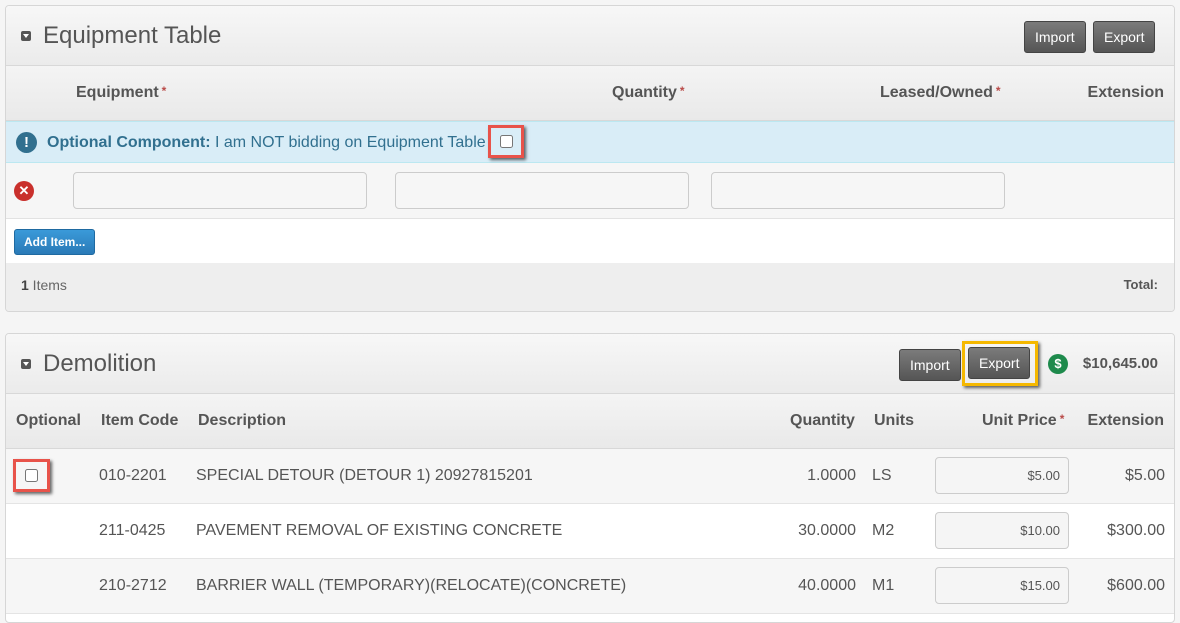 The height and width of the screenshot is (623, 1180). I want to click on column-header-quantity: Quantity *, so click(648, 92).